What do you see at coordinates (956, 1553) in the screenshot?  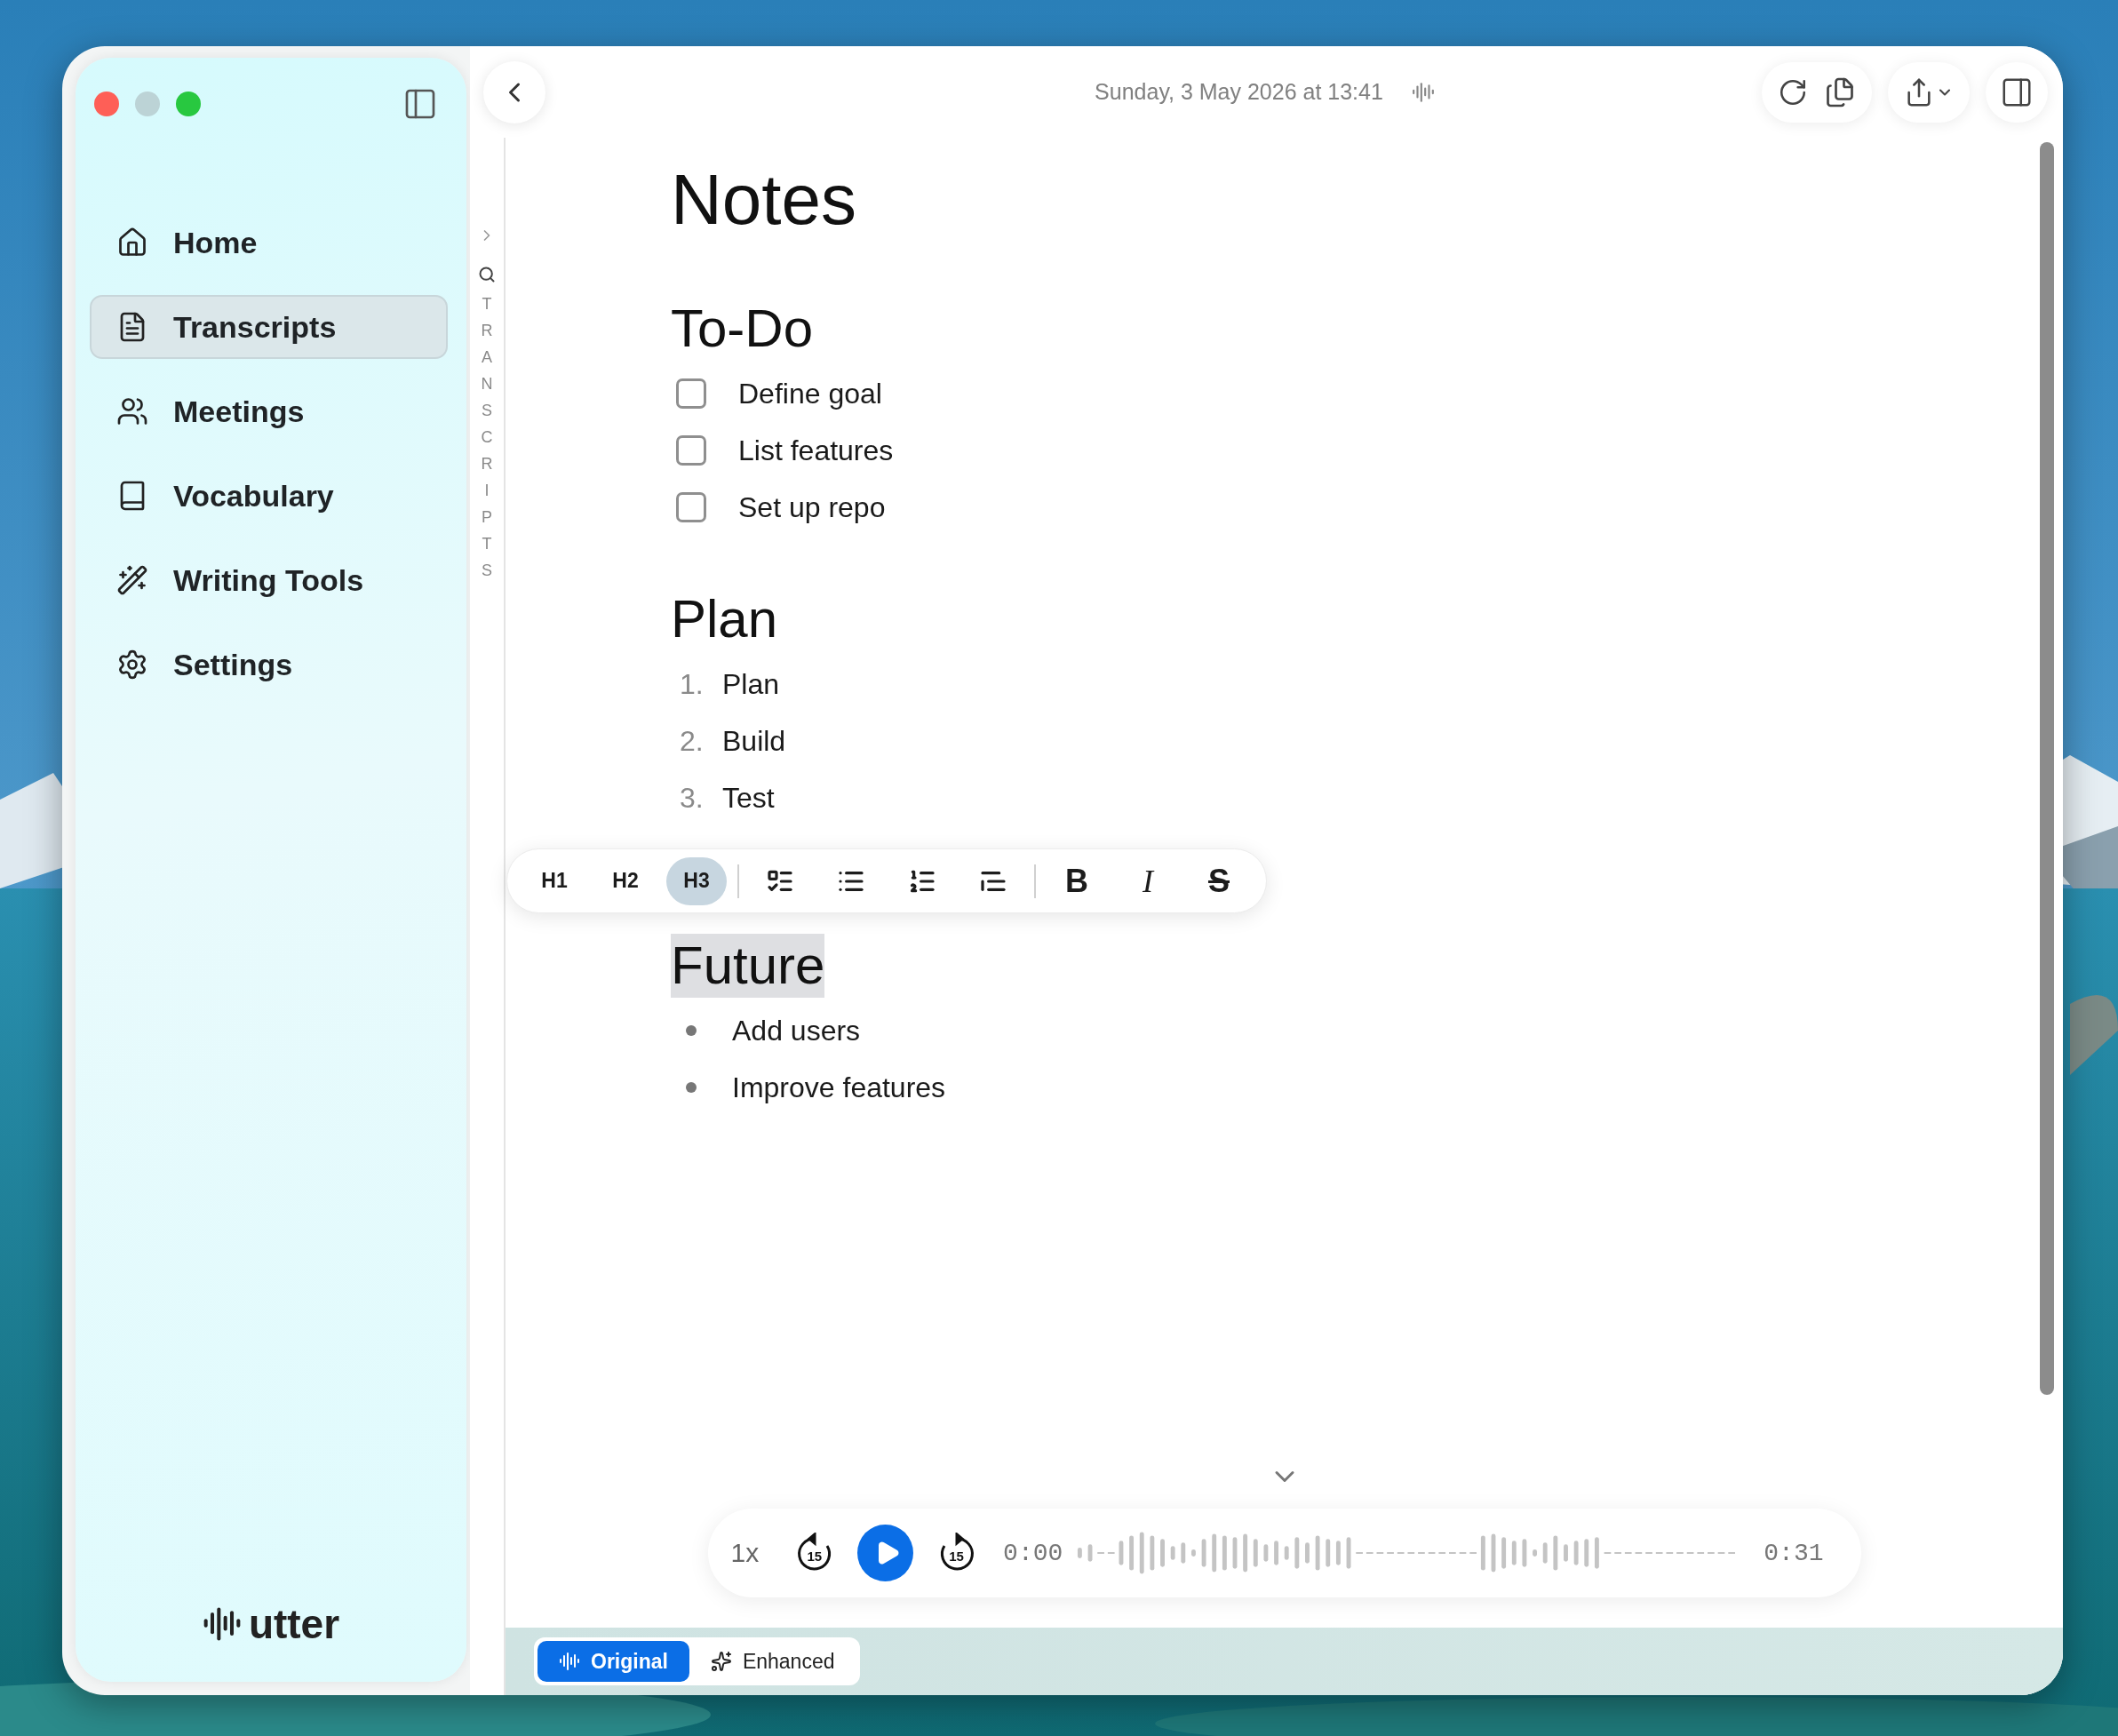 I see `skip-forward-button: 15` at bounding box center [956, 1553].